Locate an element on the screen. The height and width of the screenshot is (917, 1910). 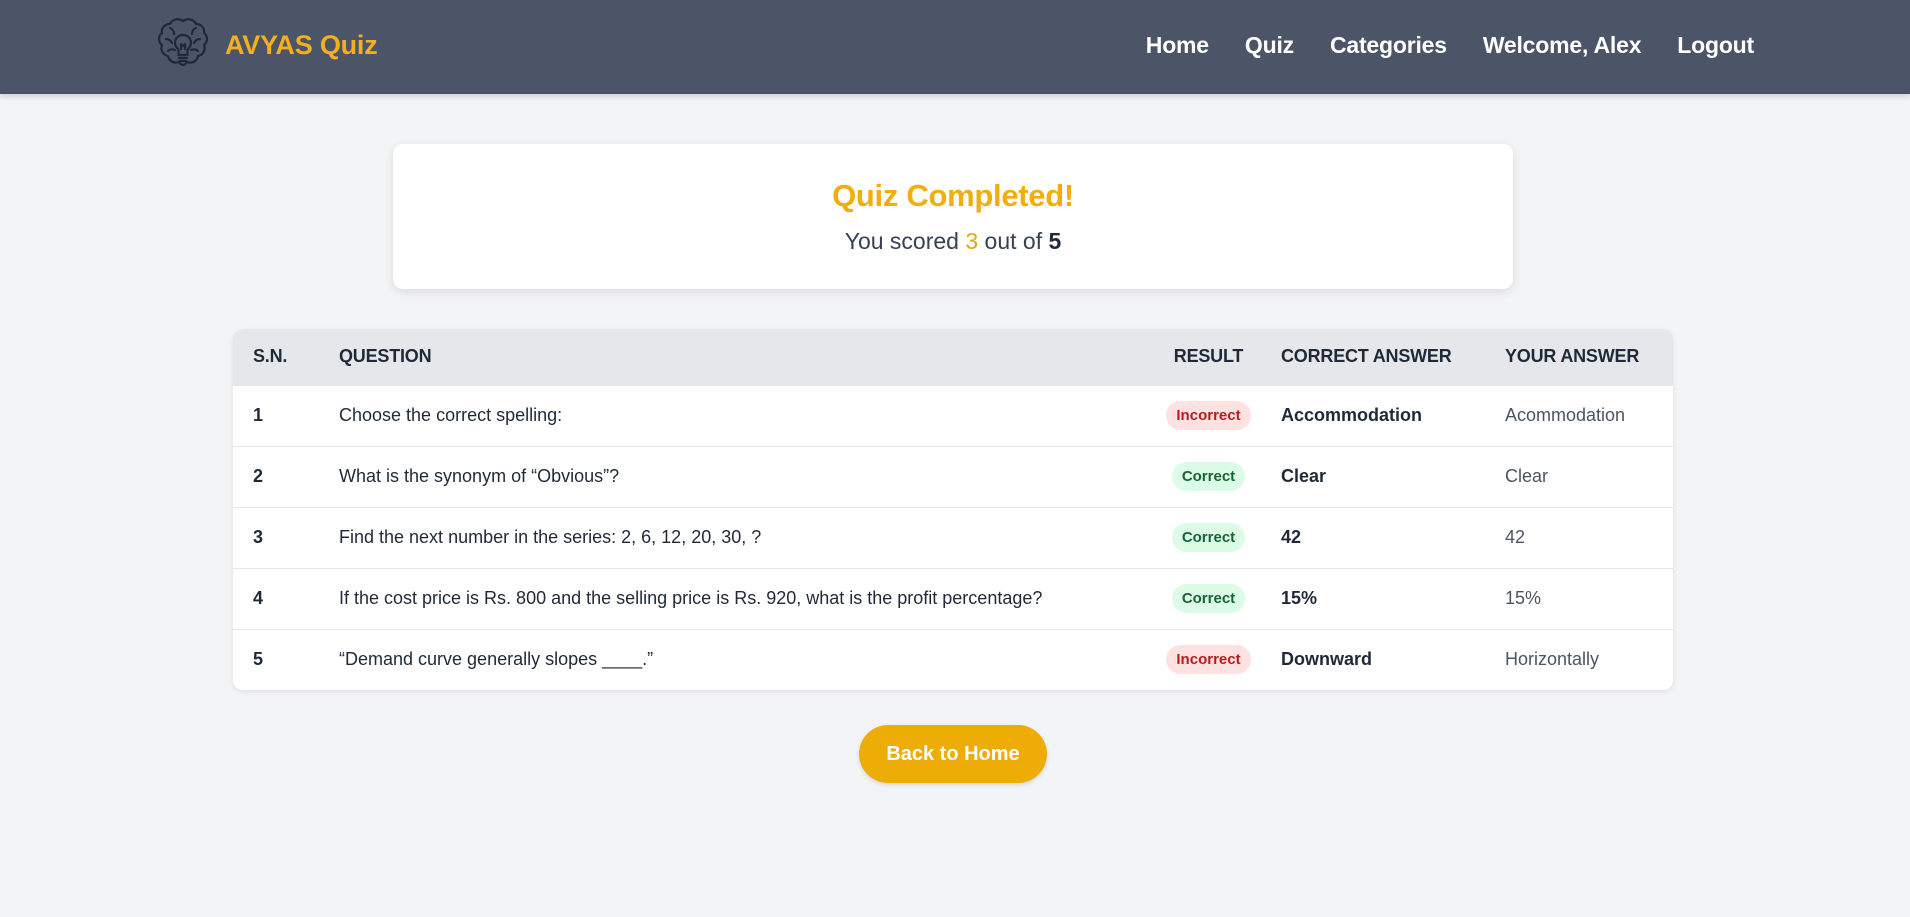
row-correct-answer: 15% is located at coordinates (1299, 598).